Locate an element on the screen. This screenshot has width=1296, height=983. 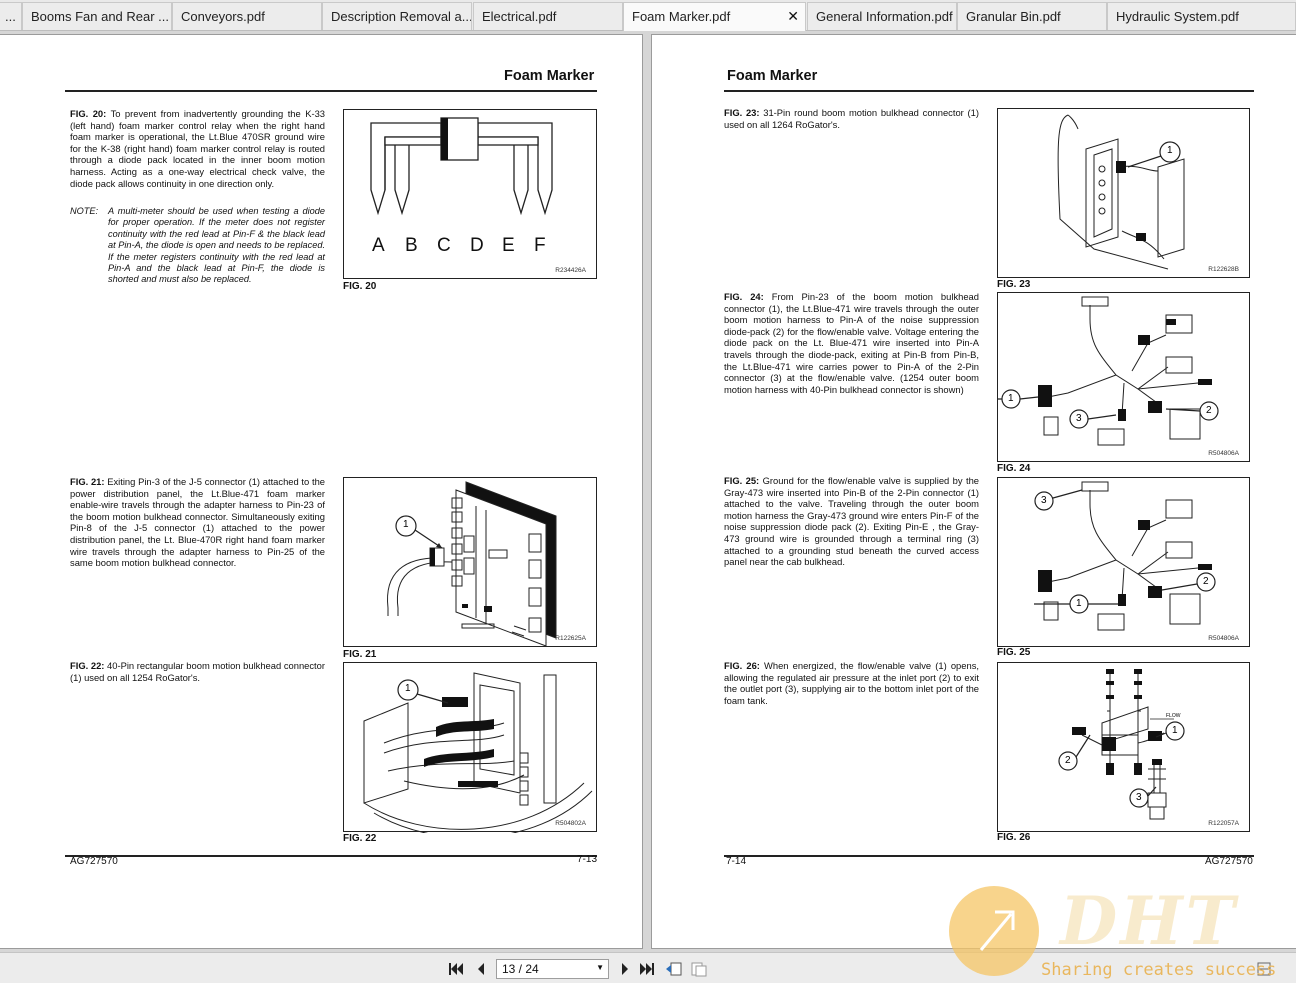
fig24-caption: FIG. 24 is located at coordinates (1014, 468).